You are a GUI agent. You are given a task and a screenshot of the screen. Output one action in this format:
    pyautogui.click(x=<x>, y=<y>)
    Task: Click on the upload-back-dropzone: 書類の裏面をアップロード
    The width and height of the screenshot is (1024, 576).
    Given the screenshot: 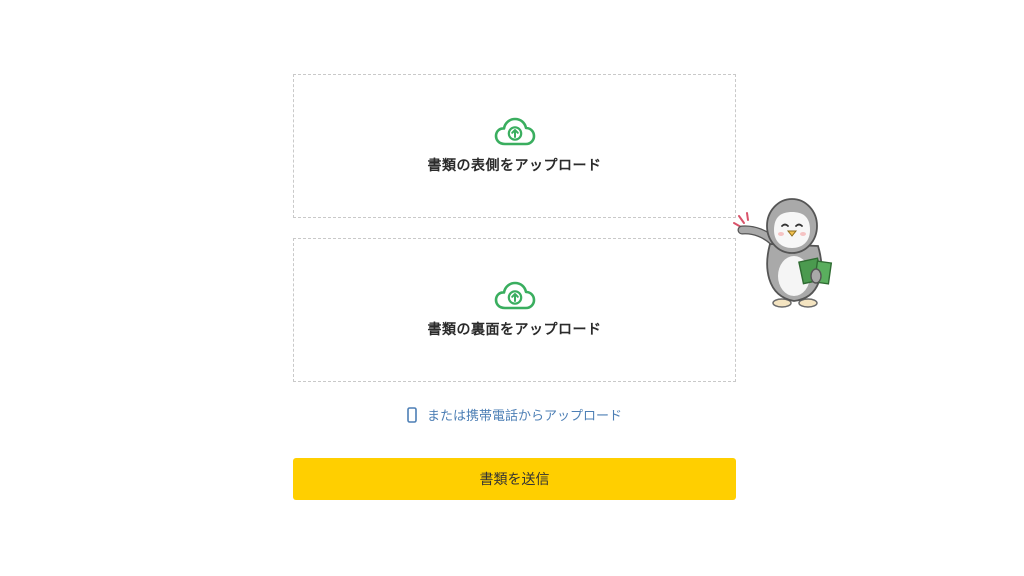 What is the action you would take?
    pyautogui.click(x=514, y=310)
    